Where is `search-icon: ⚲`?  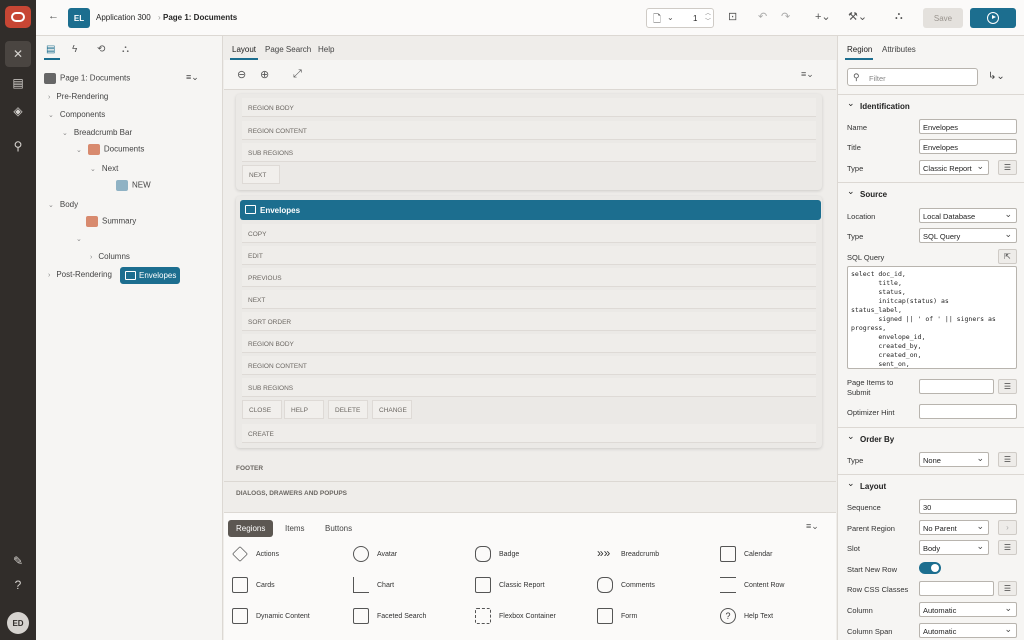
search-icon: ⚲ is located at coordinates (18, 146).